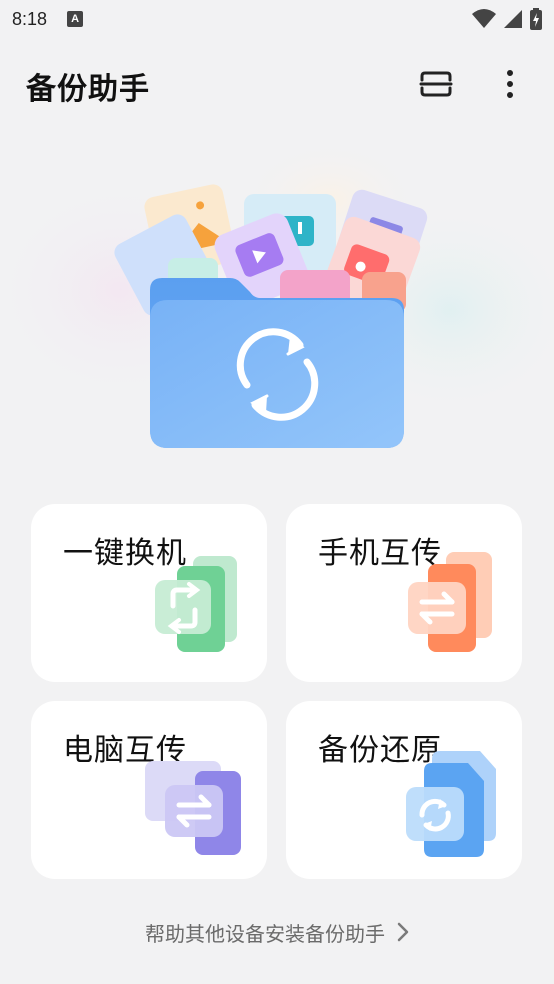 The width and height of the screenshot is (554, 984). I want to click on scan-icon, so click(436, 84).